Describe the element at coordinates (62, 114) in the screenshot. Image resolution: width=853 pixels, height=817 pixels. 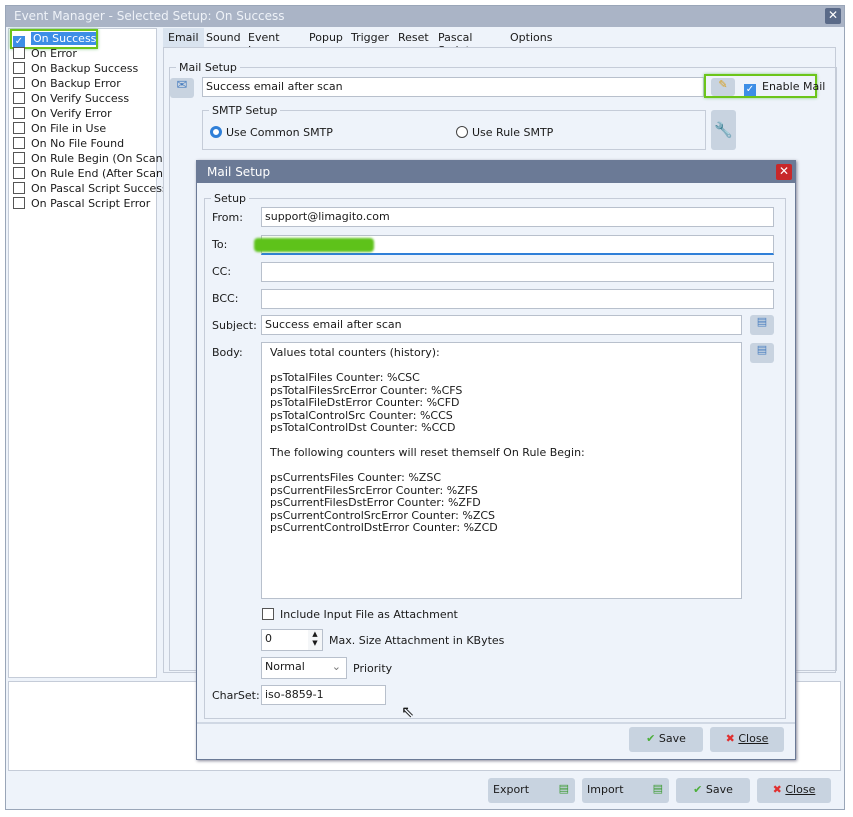
I see `event-item: On Verify Error` at that location.